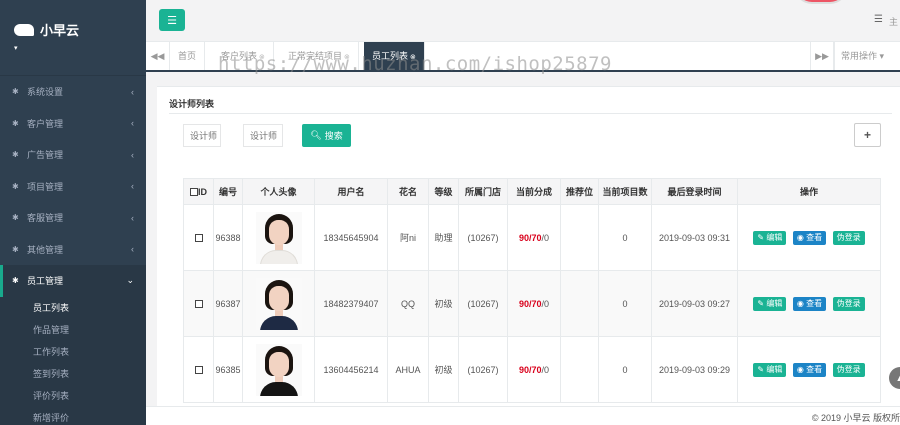 The height and width of the screenshot is (425, 900). I want to click on eye-icon: ◉, so click(800, 237).